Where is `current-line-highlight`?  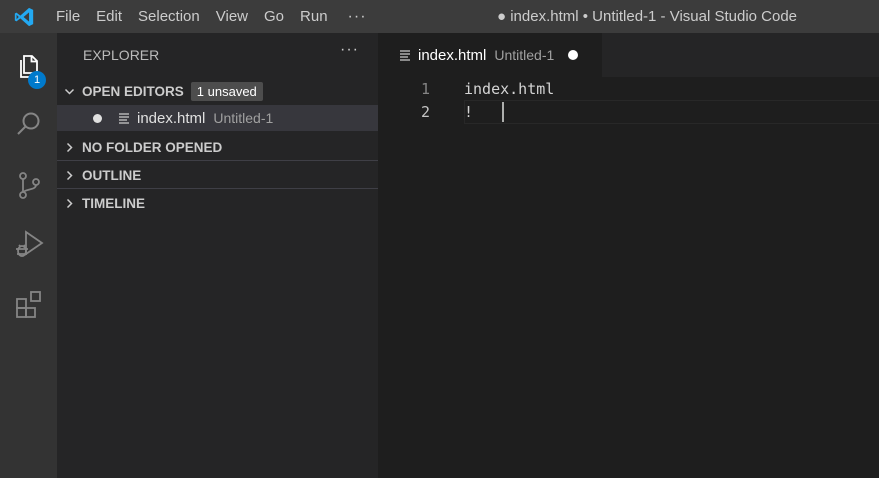 current-line-highlight is located at coordinates (671, 112).